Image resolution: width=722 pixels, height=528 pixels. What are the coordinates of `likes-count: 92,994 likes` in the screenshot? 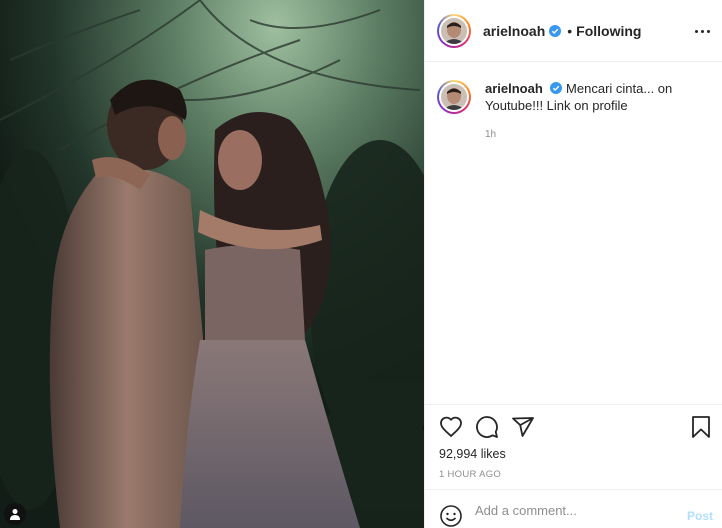 It's located at (472, 454).